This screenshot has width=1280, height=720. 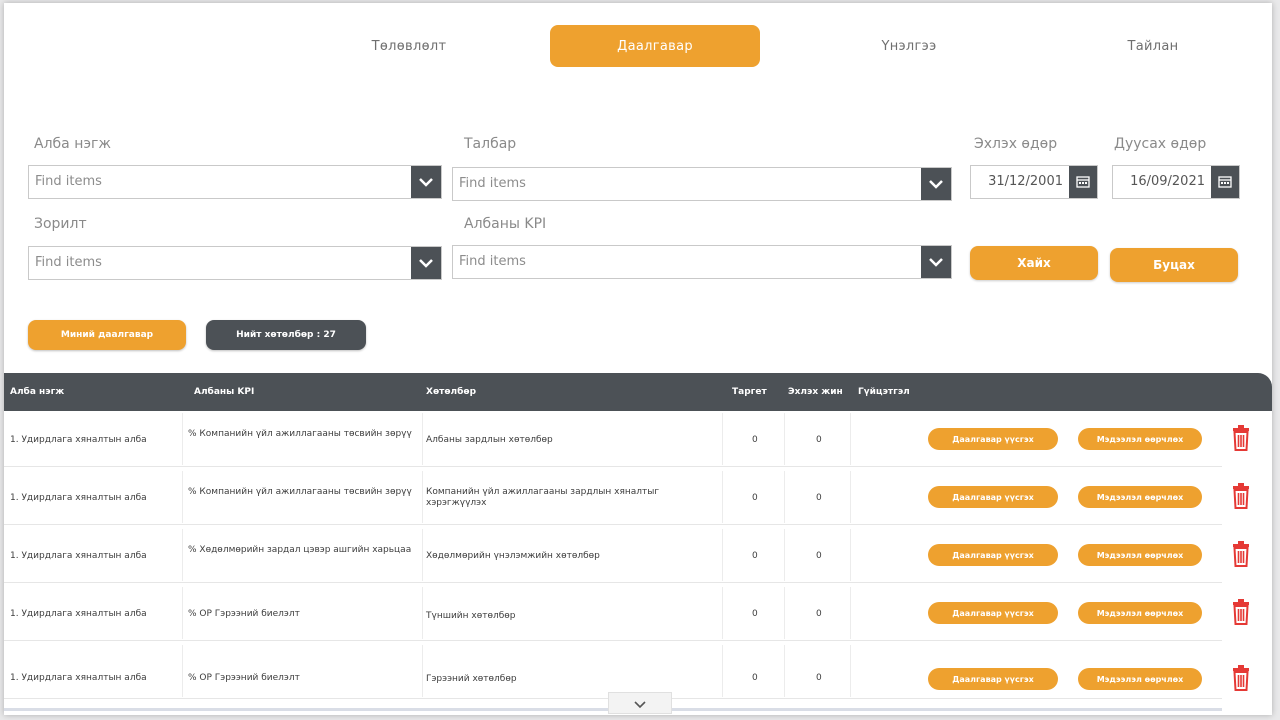 I want to click on end-date-field: 16/09/2021, so click(x=1176, y=182).